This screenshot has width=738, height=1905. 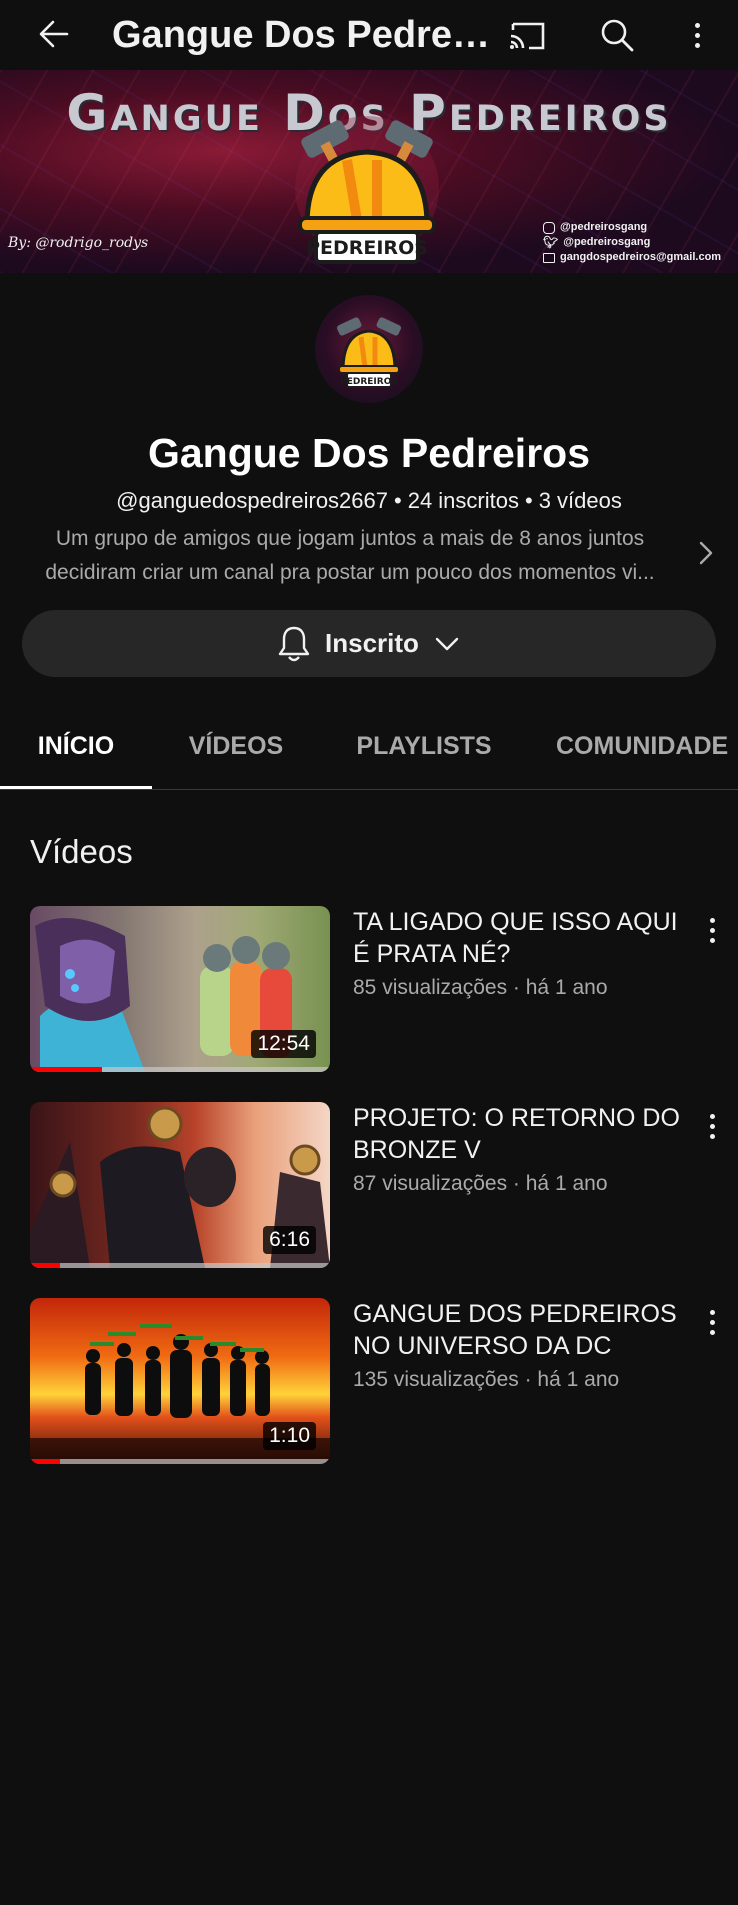 I want to click on contact-mail: gangdospedreiros@gmail.com, so click(x=632, y=257).